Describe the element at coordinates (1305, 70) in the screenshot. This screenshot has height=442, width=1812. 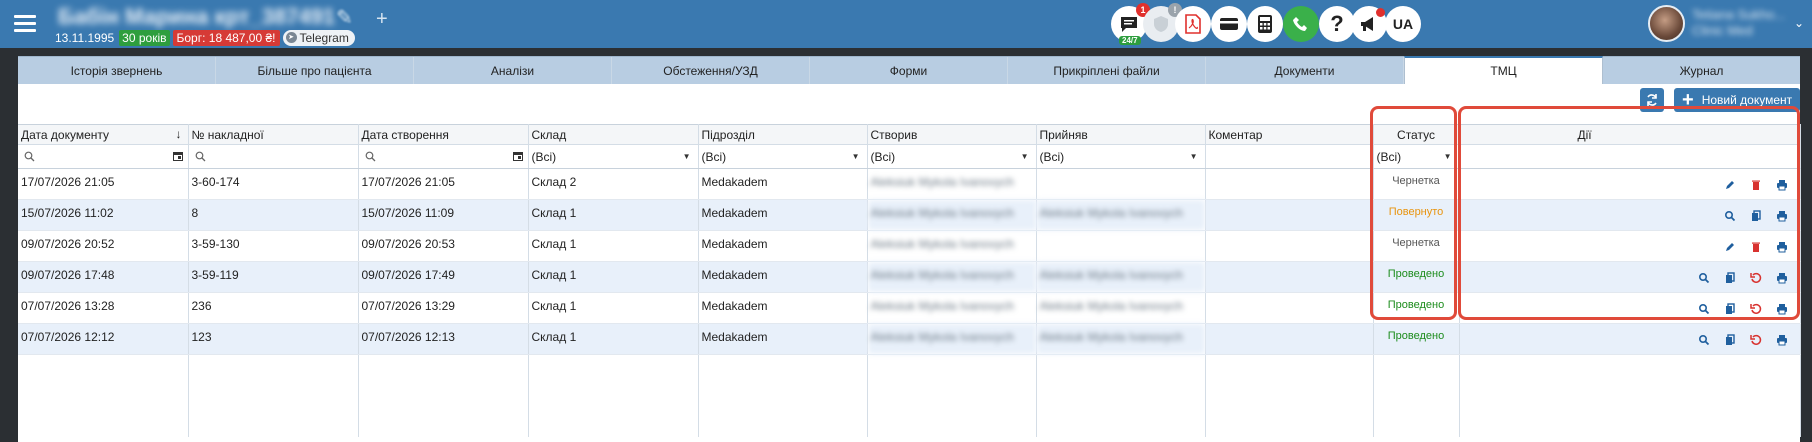
I see `tab-documents: Документи` at that location.